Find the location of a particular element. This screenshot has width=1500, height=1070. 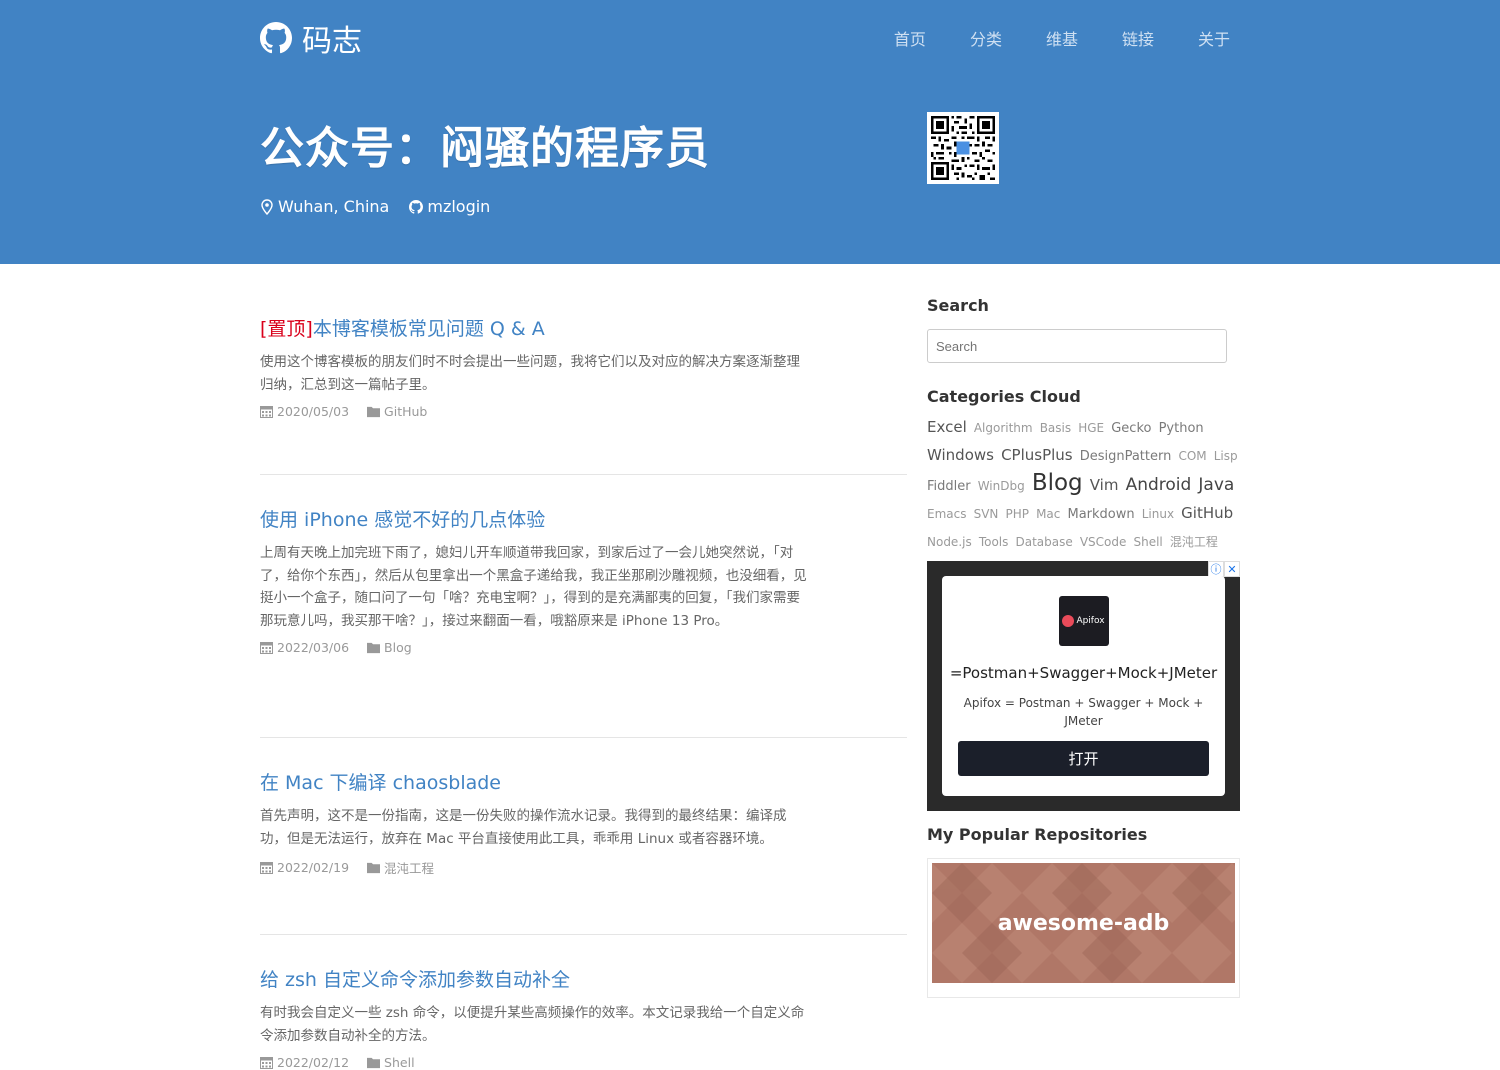

category-tag: VSCode is located at coordinates (1103, 542).